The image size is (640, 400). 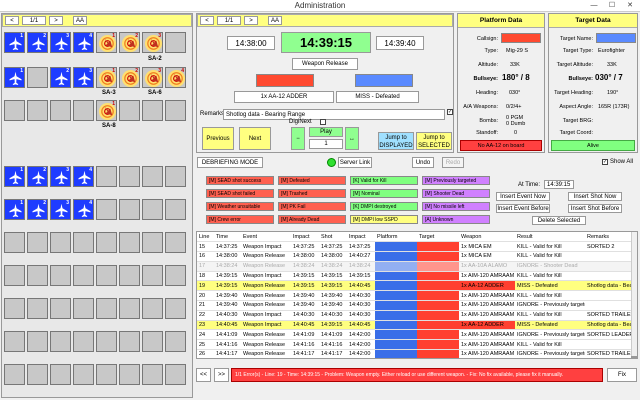 I want to click on result-flag-button: [M] DMPI low SSPD, so click(x=384, y=219).